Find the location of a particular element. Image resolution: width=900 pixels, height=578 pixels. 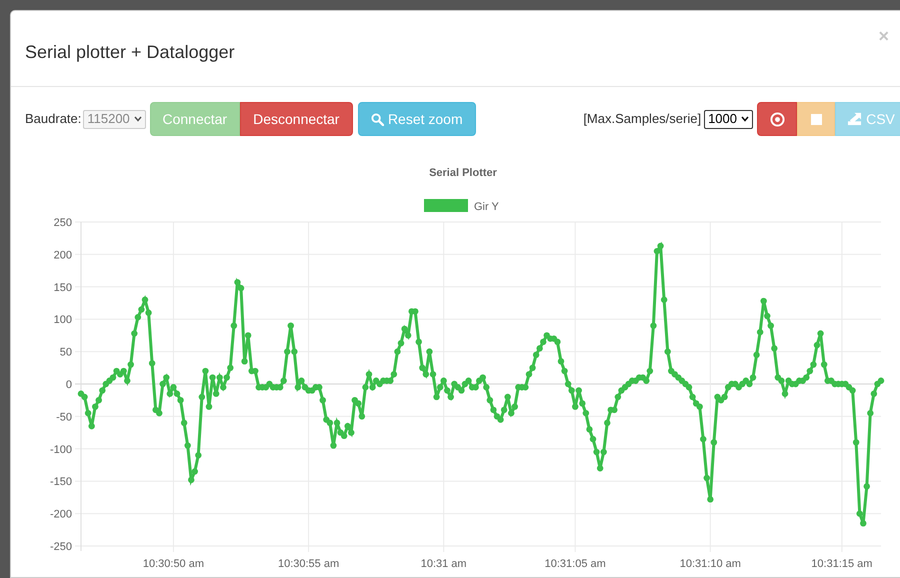

disconnect-button: Desconnectar is located at coordinates (296, 119).